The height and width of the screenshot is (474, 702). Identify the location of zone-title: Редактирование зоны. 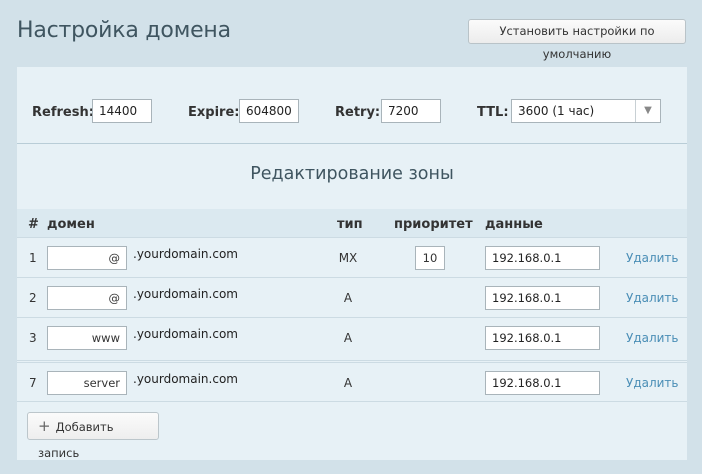
(352, 174).